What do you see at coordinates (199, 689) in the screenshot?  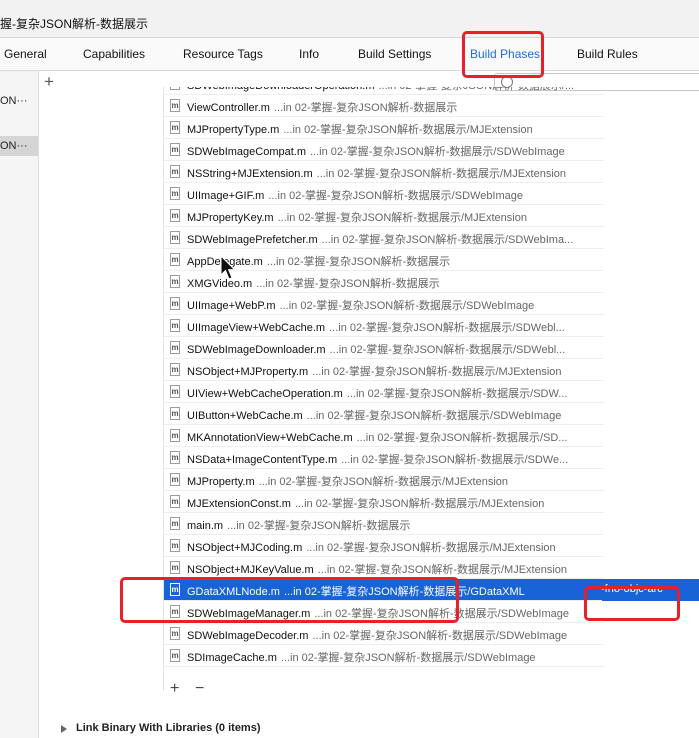 I see `remove-file-button: −` at bounding box center [199, 689].